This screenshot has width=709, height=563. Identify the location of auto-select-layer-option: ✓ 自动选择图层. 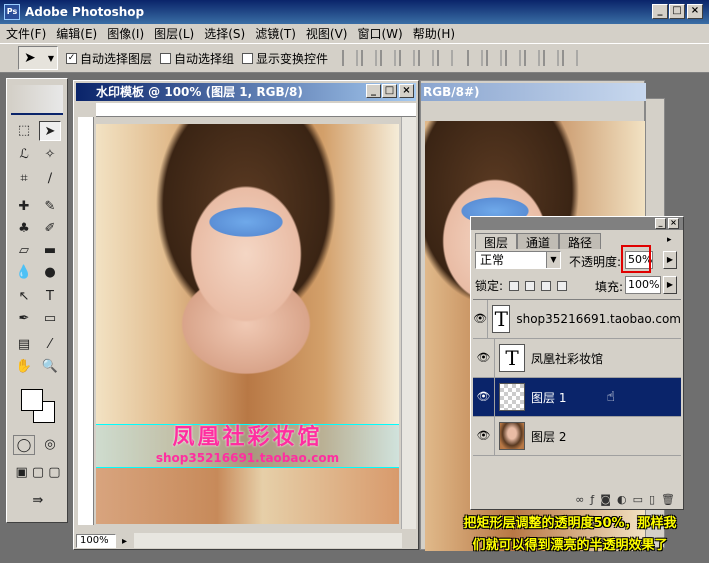
(109, 58).